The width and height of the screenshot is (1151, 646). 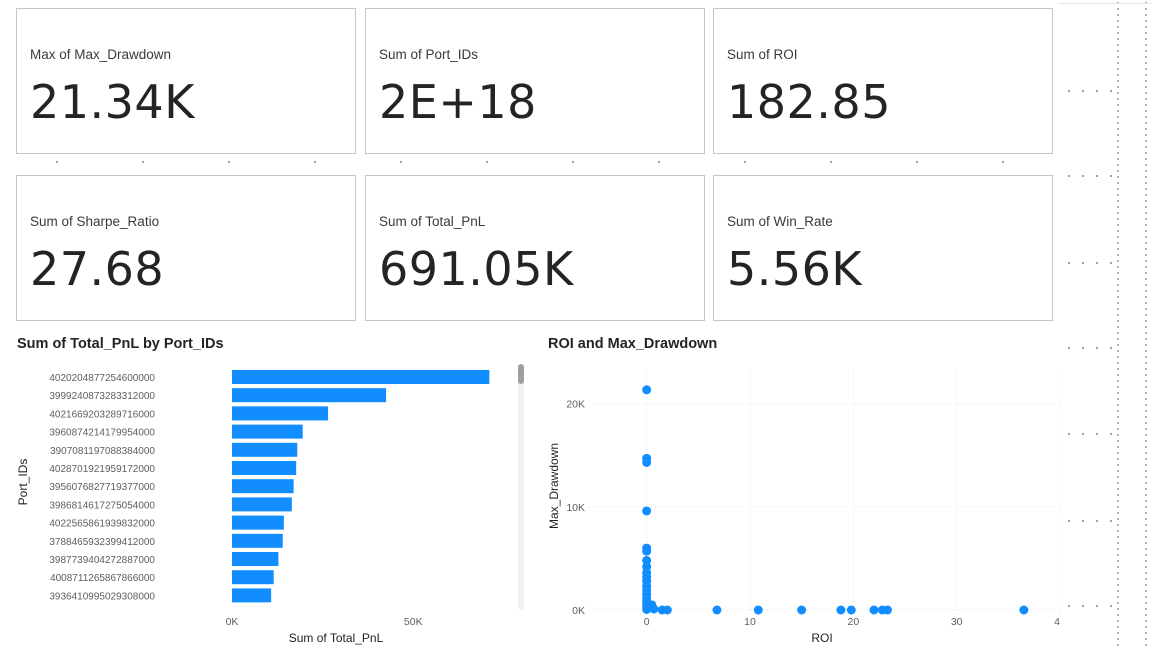 I want to click on x-axis-title: ROI, so click(x=821, y=638).